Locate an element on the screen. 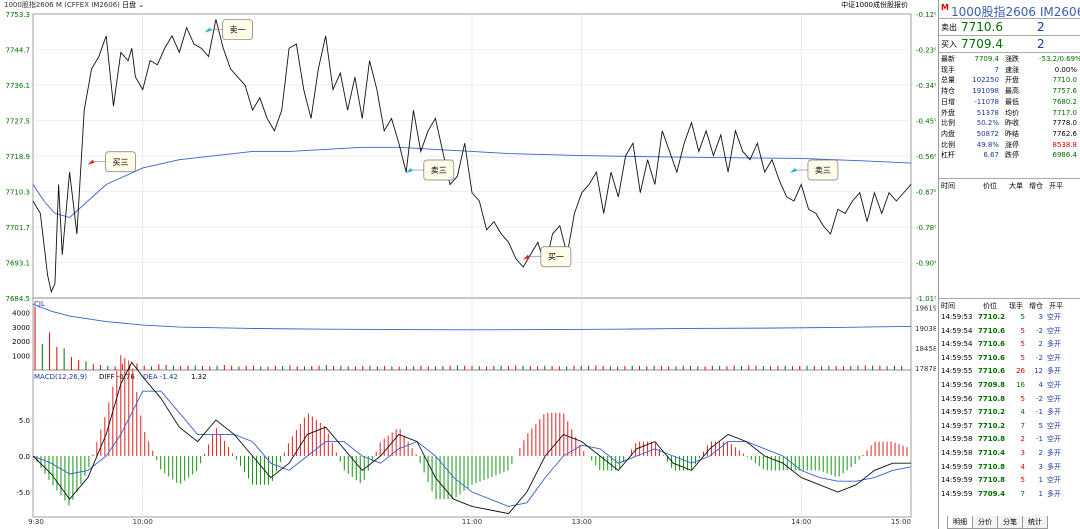 This screenshot has height=529, width=1080. bid-row: 买入 7709.4 2 is located at coordinates (993, 44).